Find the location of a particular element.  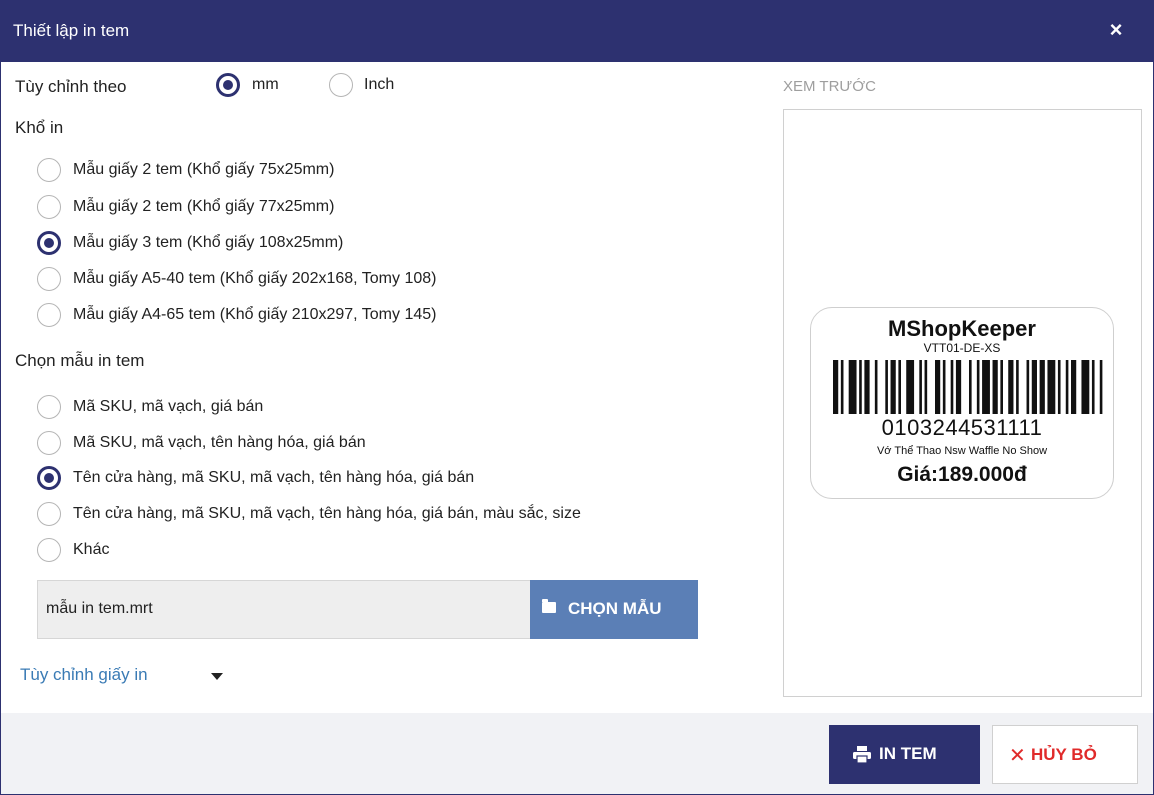

radio-paper-108x25 is located at coordinates (49, 243).